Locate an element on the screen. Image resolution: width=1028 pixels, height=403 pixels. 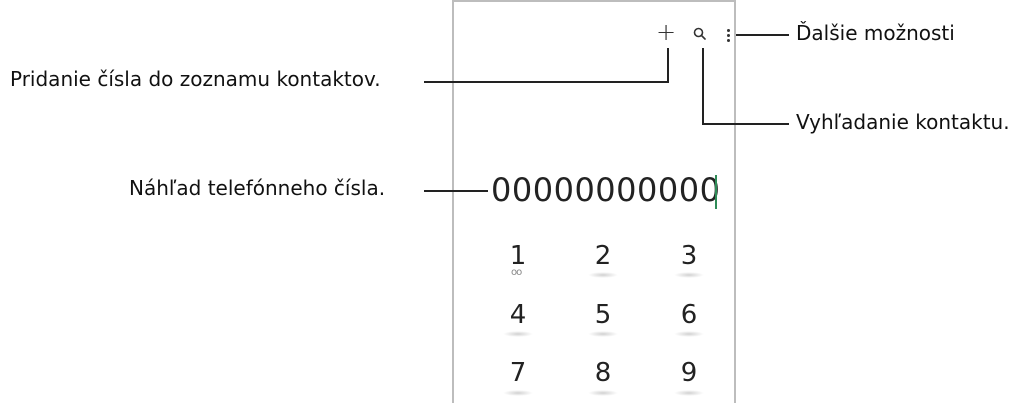
text-cursor is located at coordinates (716, 192).